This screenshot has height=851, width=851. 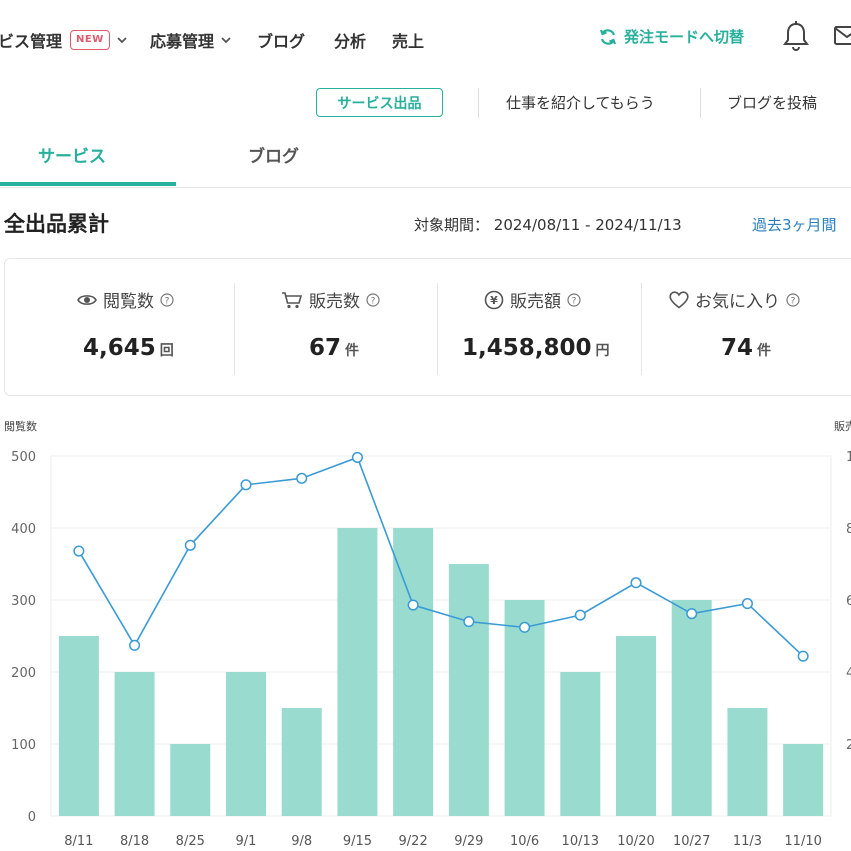 I want to click on x-tick-label: 10/6, so click(x=524, y=841).